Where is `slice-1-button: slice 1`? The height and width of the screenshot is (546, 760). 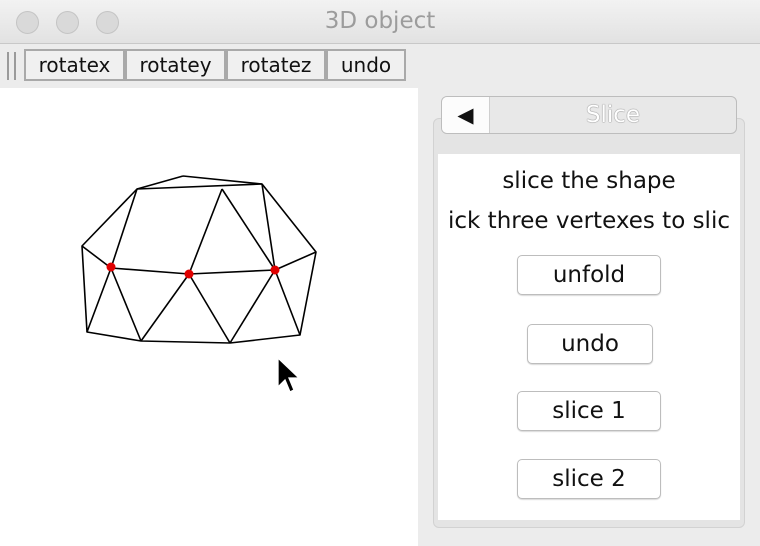
slice-1-button: slice 1 is located at coordinates (589, 411).